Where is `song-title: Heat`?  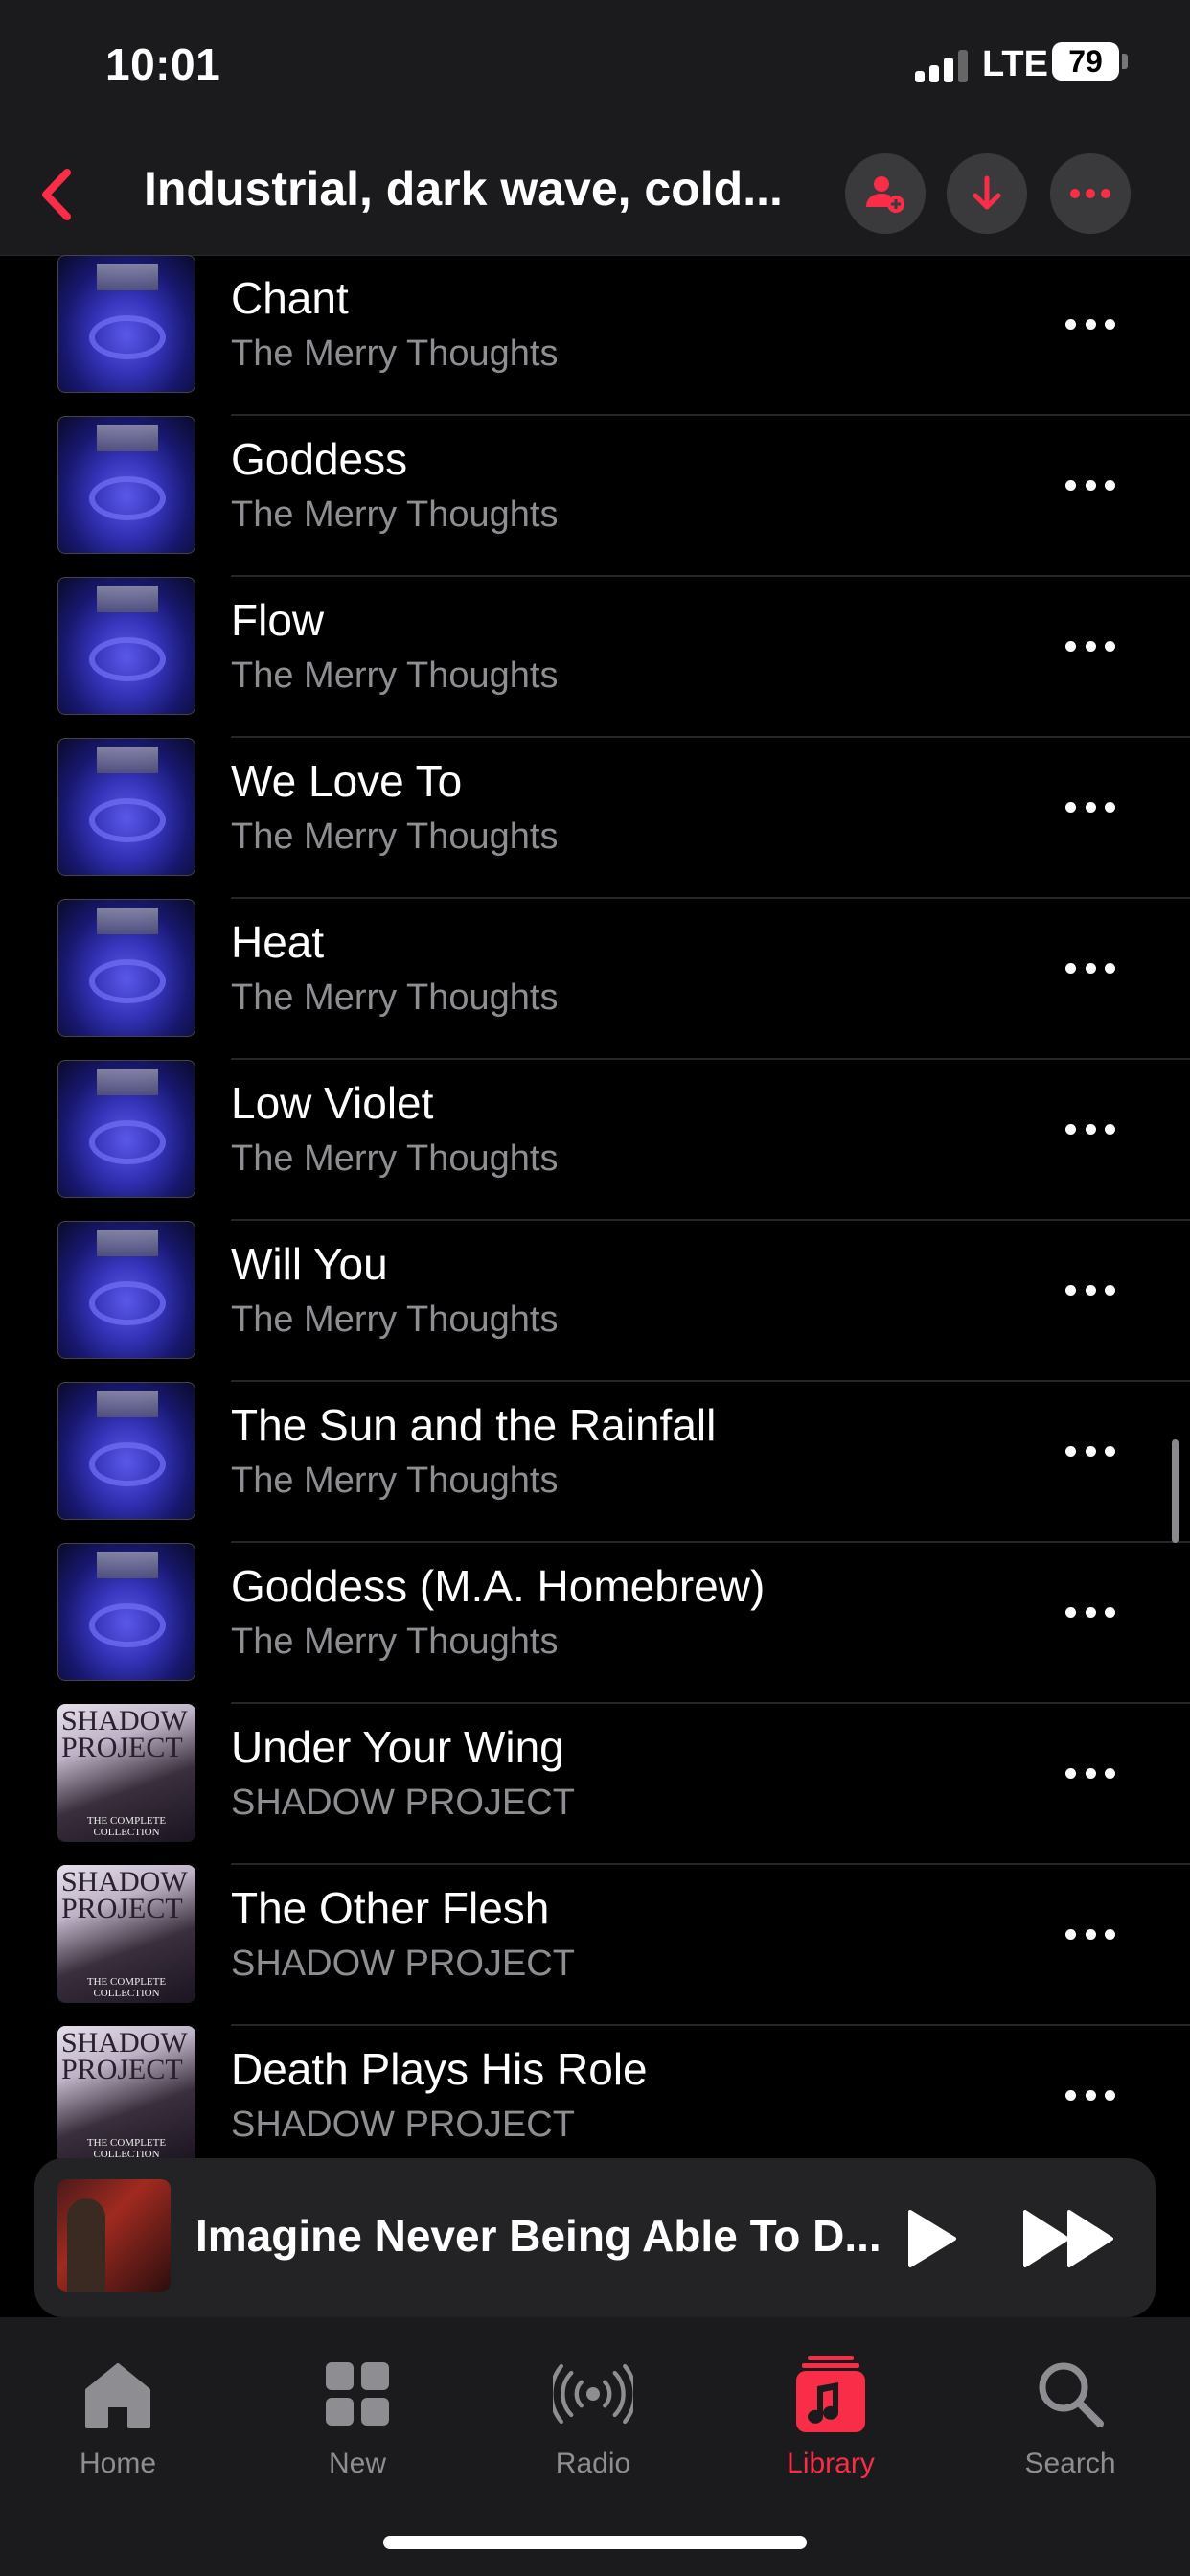
song-title: Heat is located at coordinates (278, 942).